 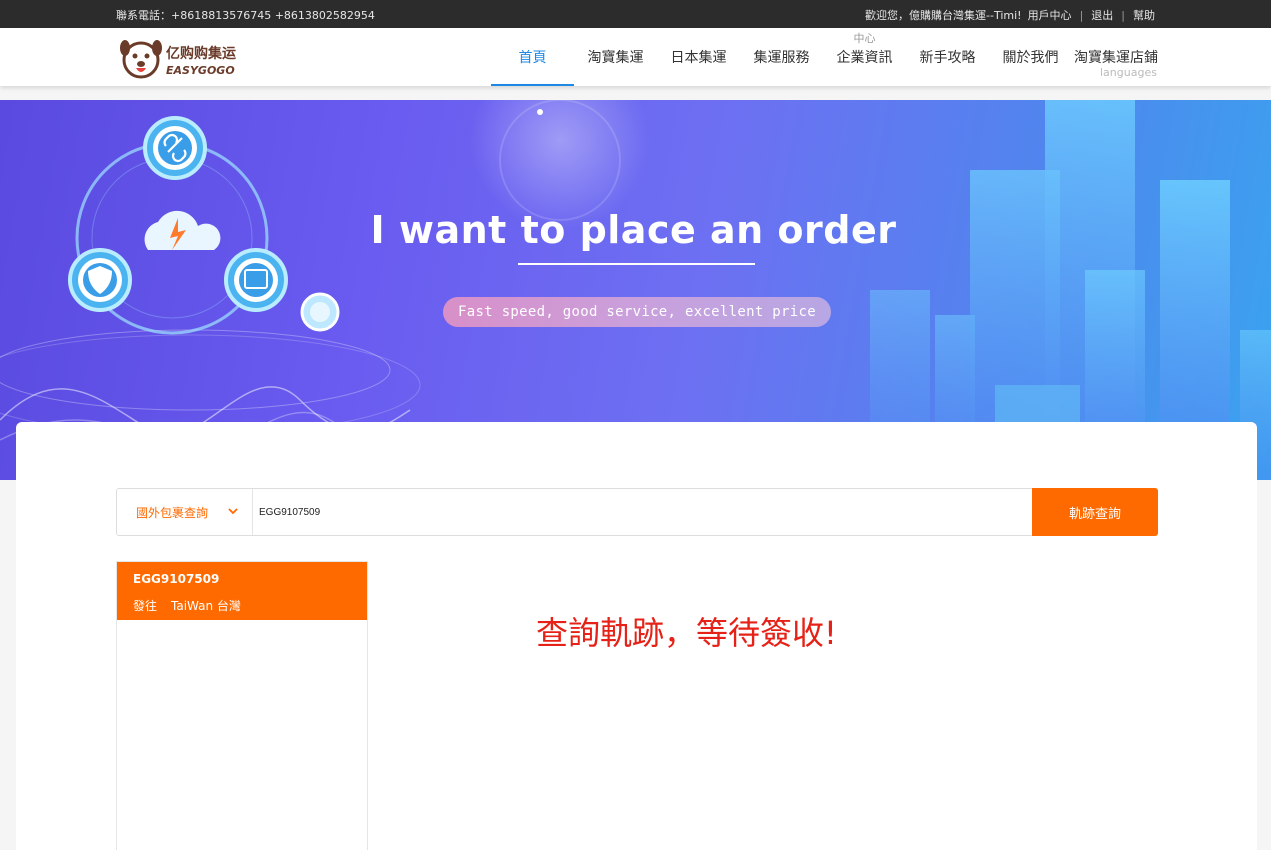 What do you see at coordinates (242, 705) in the screenshot?
I see `result-list-panel: EGG9107509 發往 TaiWan 台灣` at bounding box center [242, 705].